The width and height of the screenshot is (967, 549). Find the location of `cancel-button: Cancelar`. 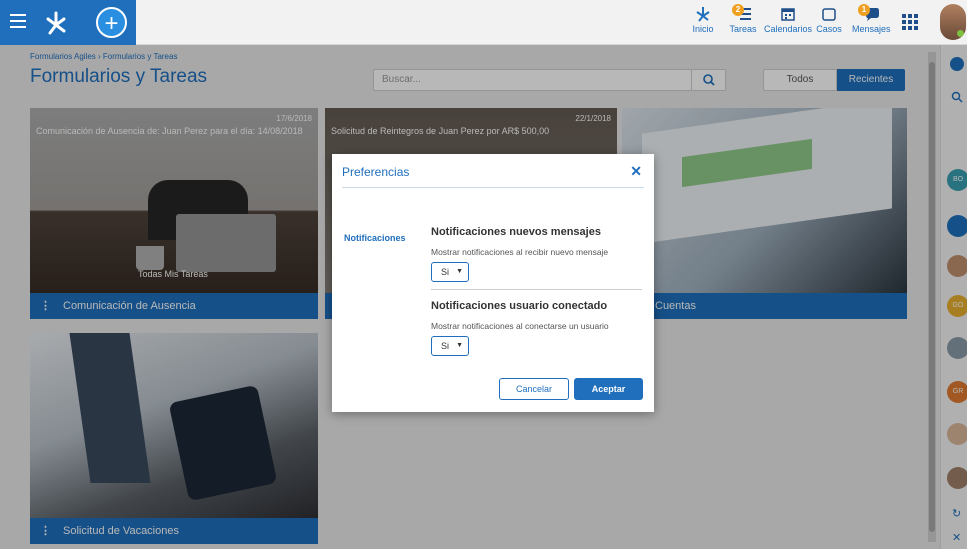

cancel-button: Cancelar is located at coordinates (534, 389).